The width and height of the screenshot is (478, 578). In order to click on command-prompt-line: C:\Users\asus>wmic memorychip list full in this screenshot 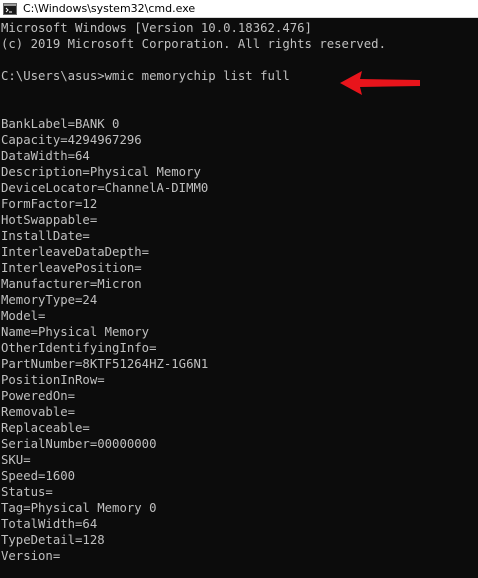, I will do `click(145, 76)`.